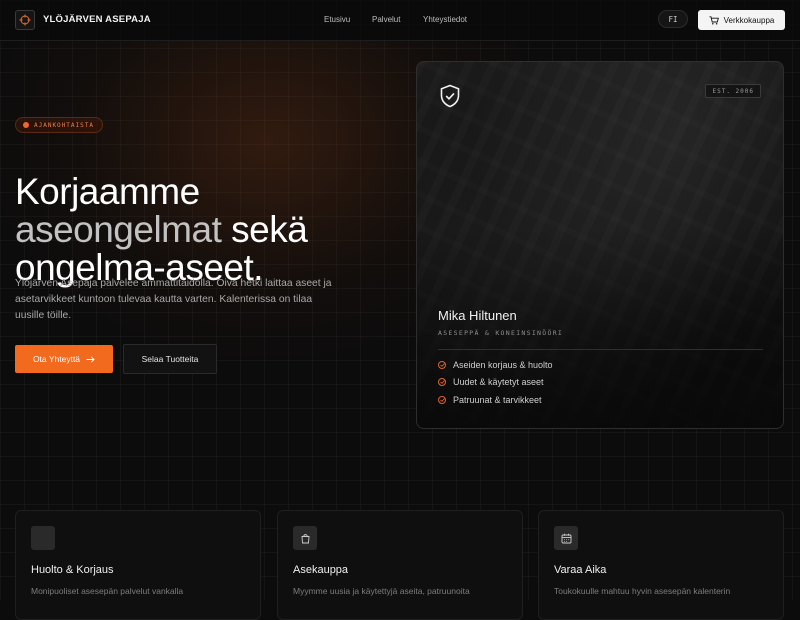  I want to click on webshop-button: Verkkokauppa, so click(741, 20).